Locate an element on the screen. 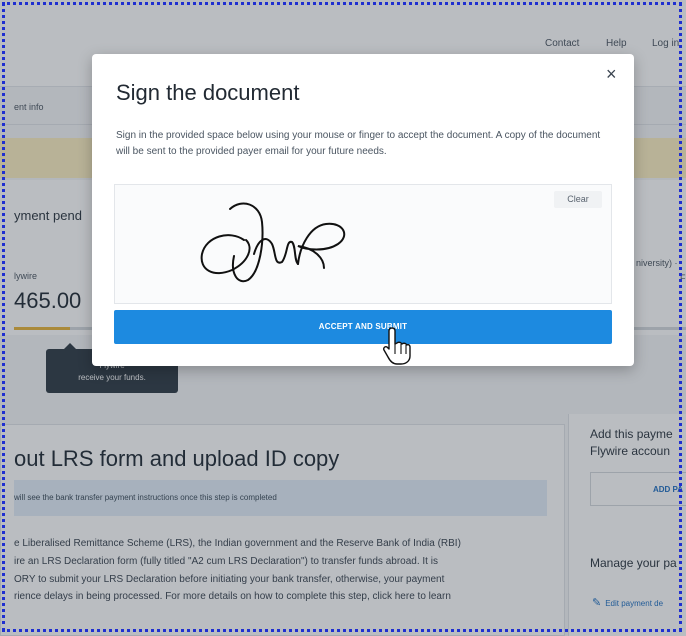 The width and height of the screenshot is (686, 636). hand-pointer-cursor-icon is located at coordinates (397, 346).